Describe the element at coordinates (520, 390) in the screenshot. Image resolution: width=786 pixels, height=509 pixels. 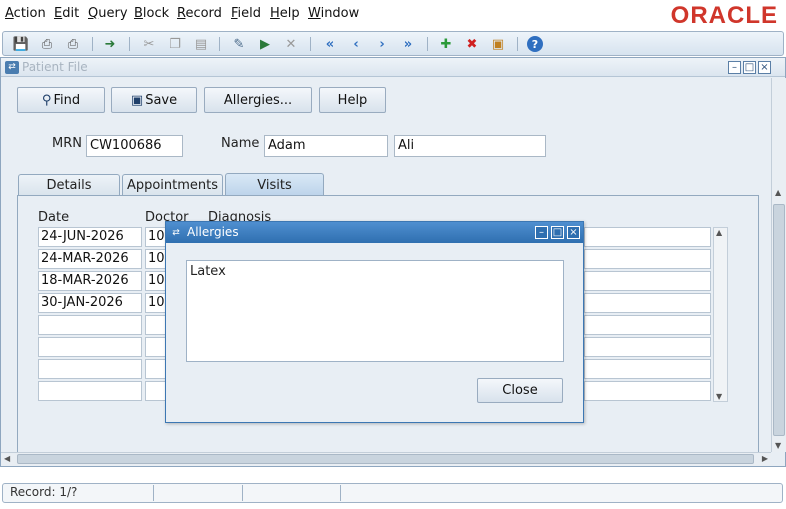
I see `close-button: Close` at that location.